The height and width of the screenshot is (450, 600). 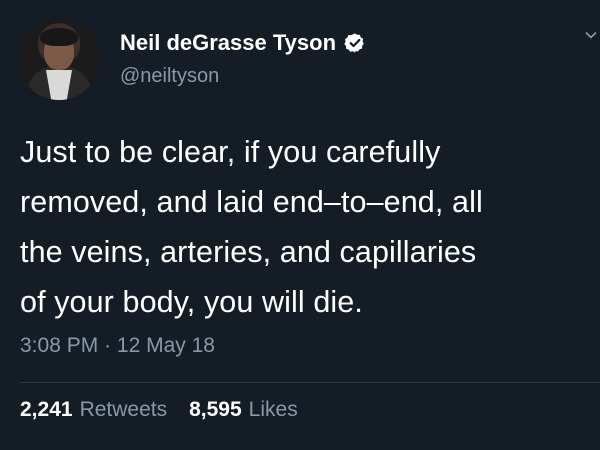 I want to click on tweet-timestamp: 3:08 PM · 12 May 18, so click(x=117, y=346).